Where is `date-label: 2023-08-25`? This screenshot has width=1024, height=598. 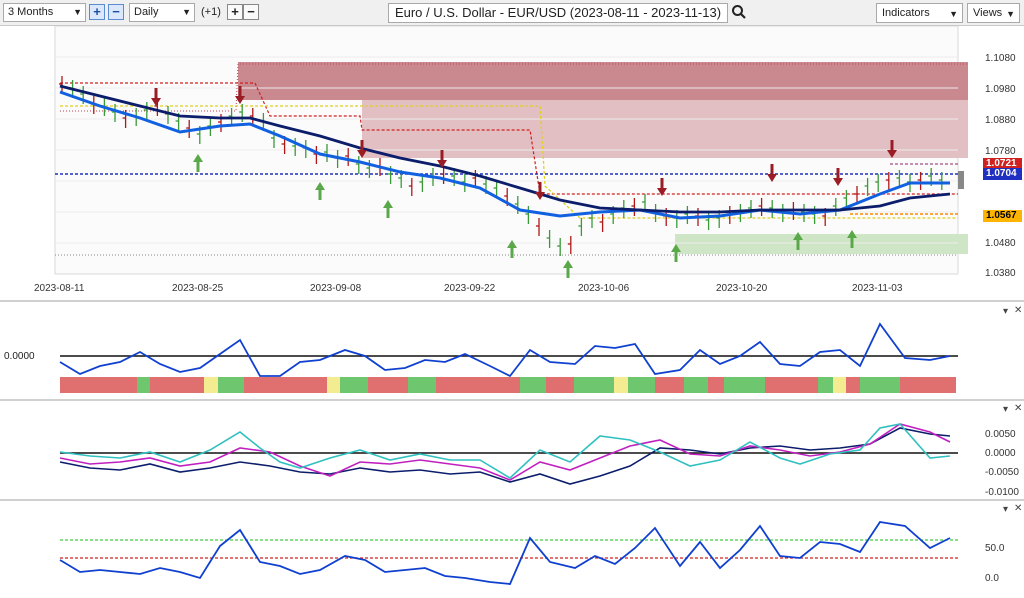 date-label: 2023-08-25 is located at coordinates (198, 288).